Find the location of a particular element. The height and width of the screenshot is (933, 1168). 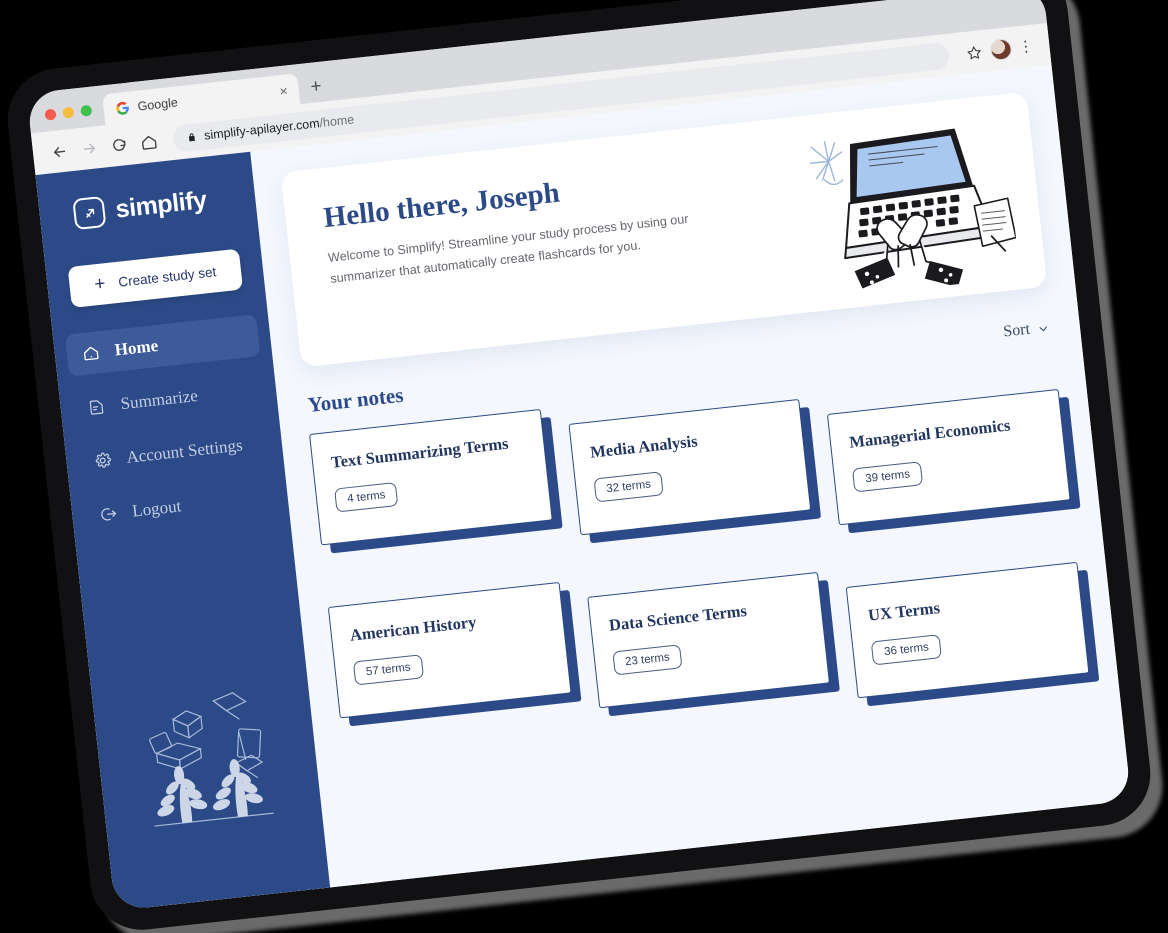

note-card-title: UX Terms is located at coordinates (904, 611).